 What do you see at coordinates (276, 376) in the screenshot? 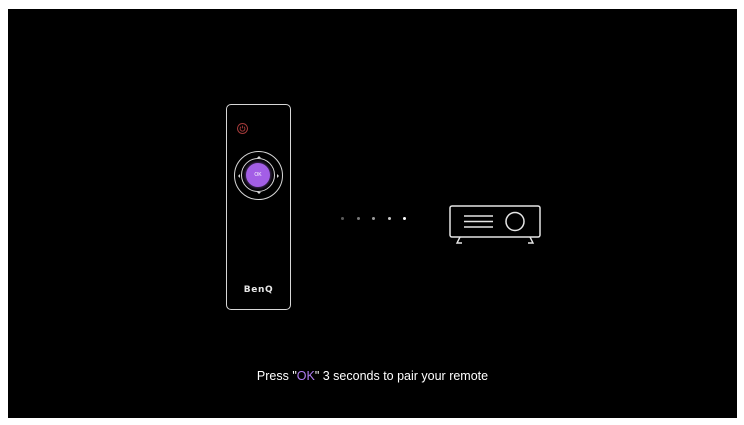
I see `instruction-prefix: Press "` at bounding box center [276, 376].